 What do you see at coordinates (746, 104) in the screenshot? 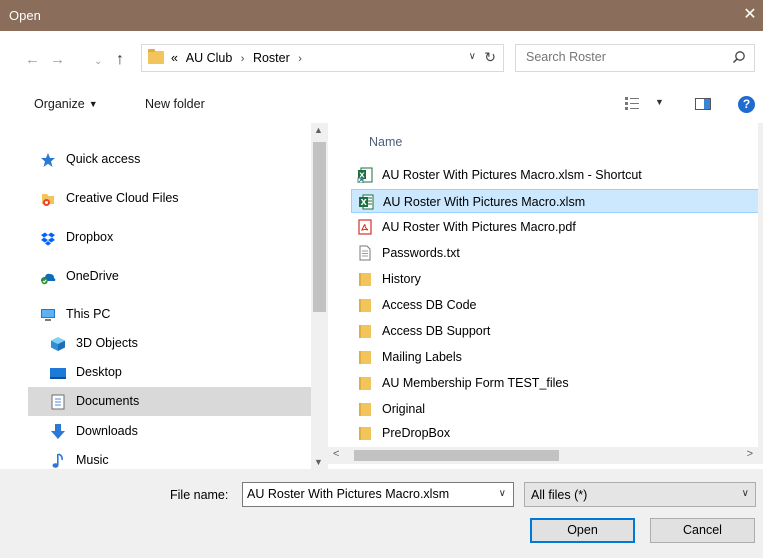
I see `help-icon: ?` at bounding box center [746, 104].